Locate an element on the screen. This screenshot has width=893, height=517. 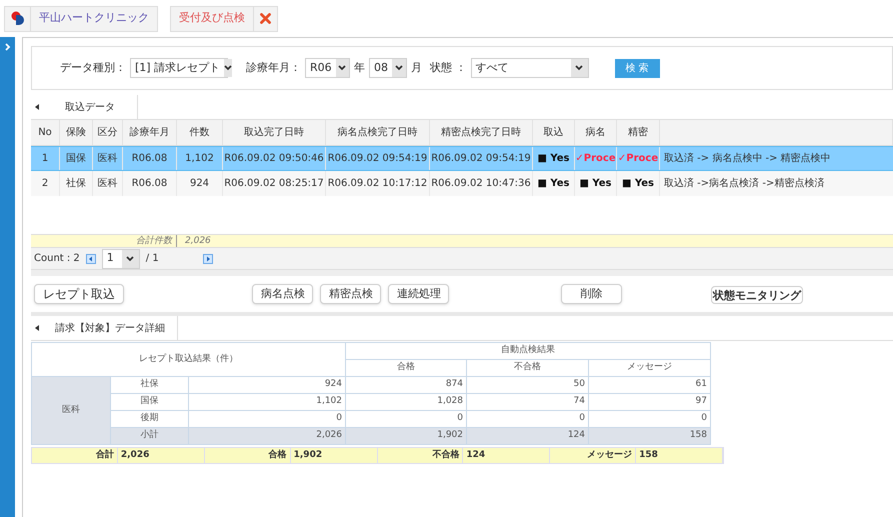
action-button: 精密点検 is located at coordinates (350, 294).